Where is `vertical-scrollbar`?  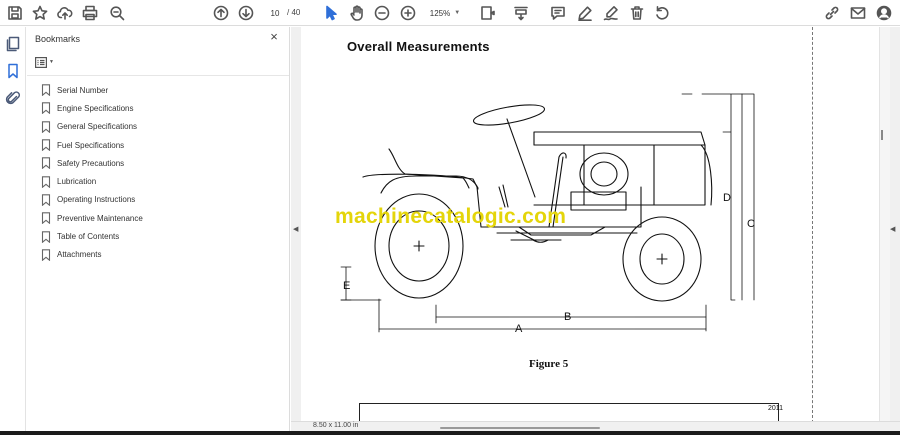
vertical-scrollbar is located at coordinates (884, 225).